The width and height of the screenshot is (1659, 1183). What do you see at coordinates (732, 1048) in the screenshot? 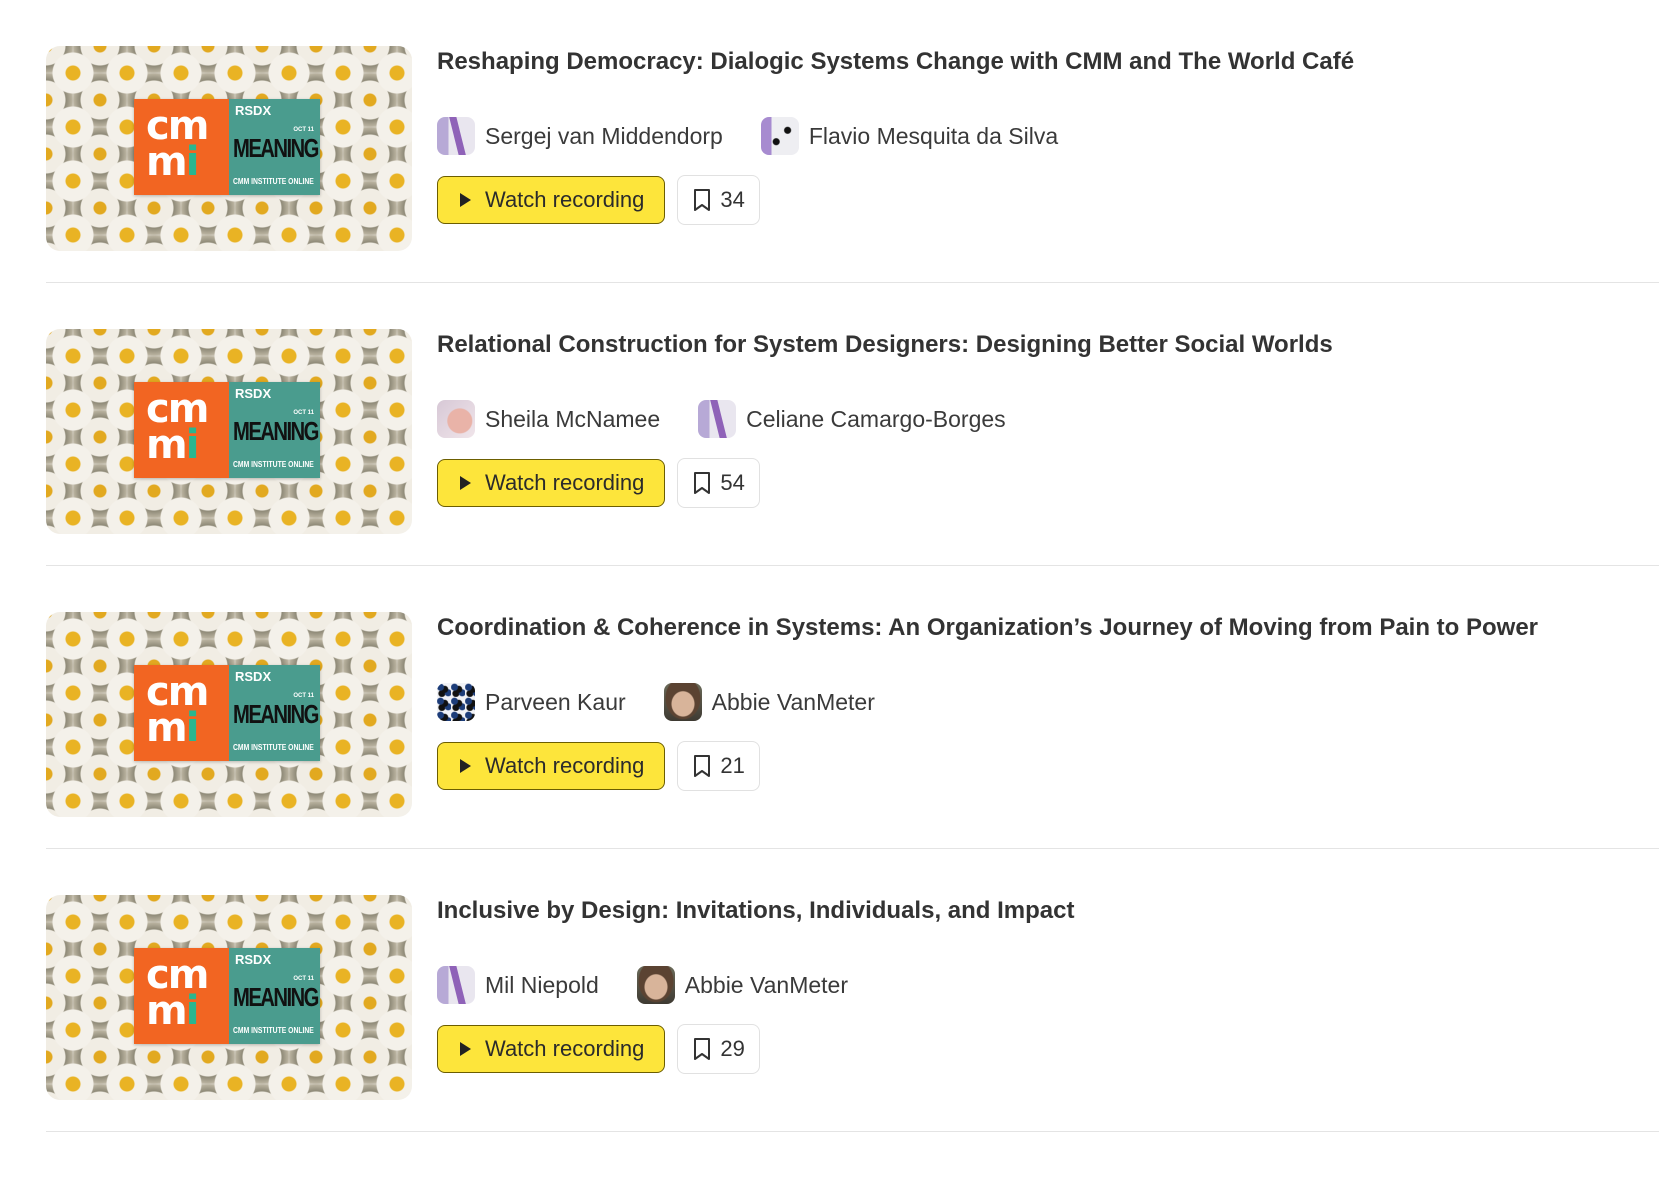
I see `bookmark-count: 29` at bounding box center [732, 1048].